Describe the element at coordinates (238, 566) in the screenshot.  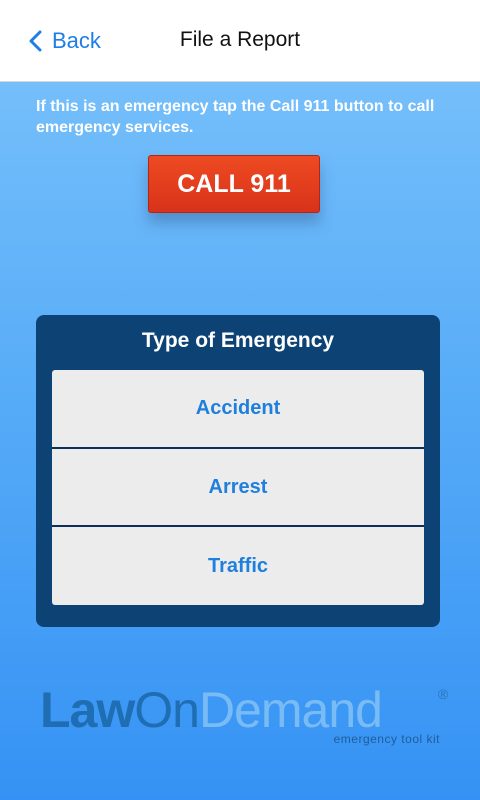
I see `emergency-option-traffic: Traffic` at that location.